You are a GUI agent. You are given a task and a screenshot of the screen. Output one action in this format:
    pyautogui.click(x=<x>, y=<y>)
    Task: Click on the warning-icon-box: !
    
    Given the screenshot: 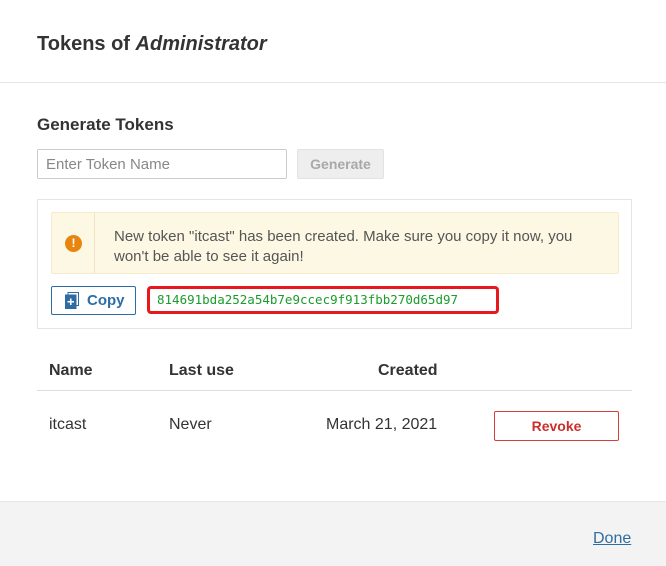 What is the action you would take?
    pyautogui.click(x=73, y=243)
    